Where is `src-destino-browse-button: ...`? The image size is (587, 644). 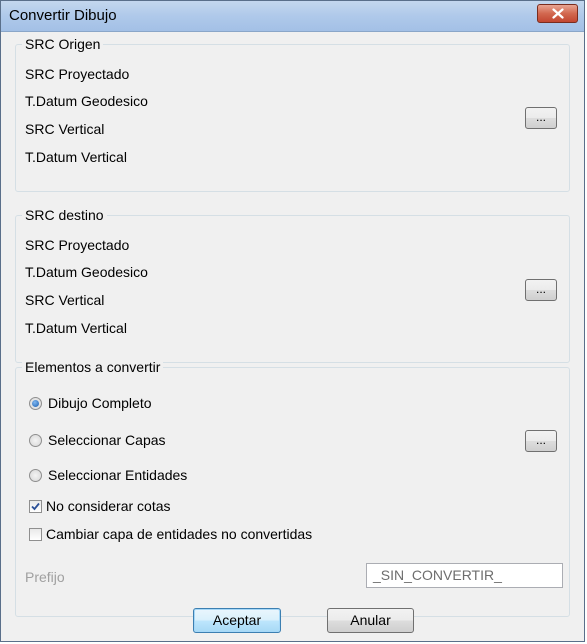 src-destino-browse-button: ... is located at coordinates (541, 290).